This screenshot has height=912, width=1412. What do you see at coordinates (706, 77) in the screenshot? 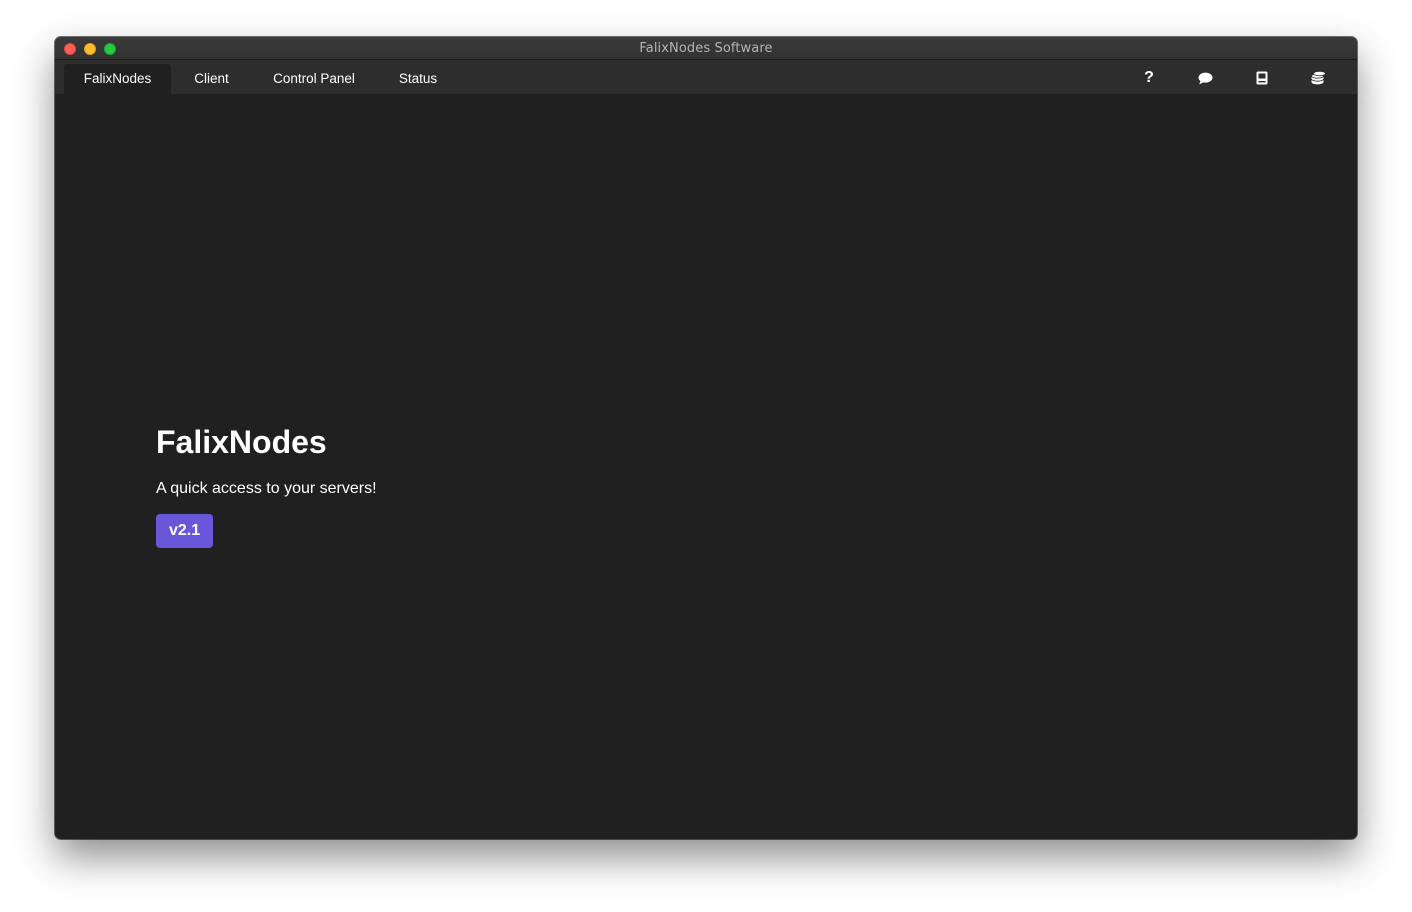
I see `top-navbar: FalixNodes Client Control Panel Status ?` at bounding box center [706, 77].